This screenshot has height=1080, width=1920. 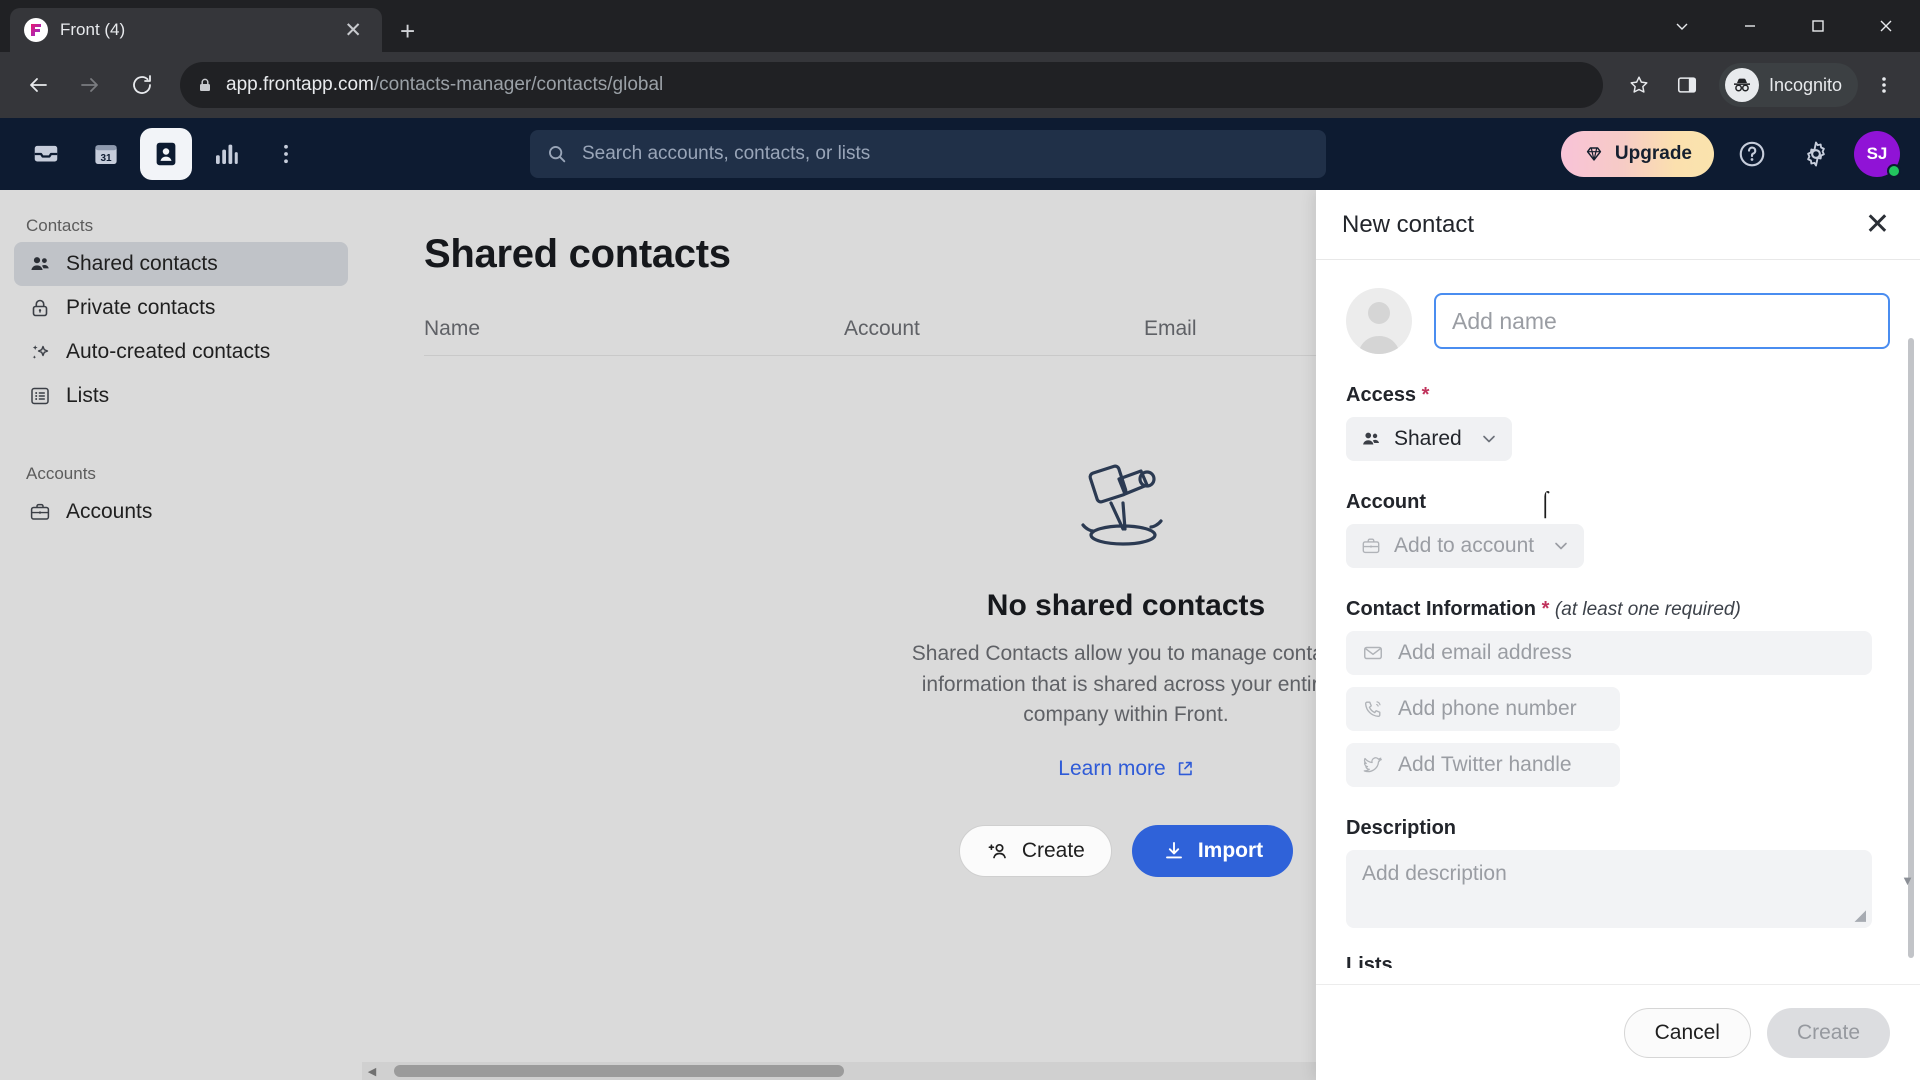 I want to click on telescope-icon, so click(x=1126, y=506).